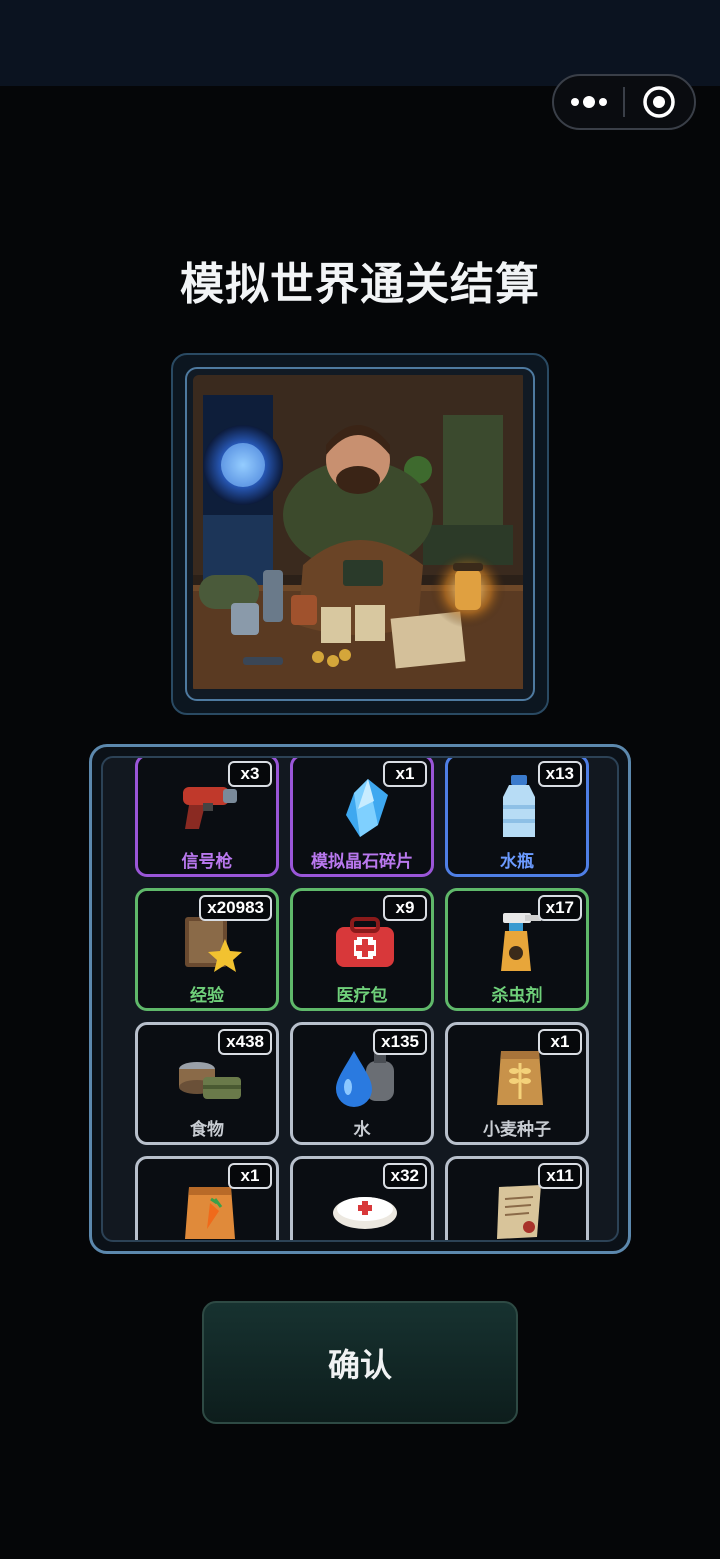 The width and height of the screenshot is (720, 1559). Describe the element at coordinates (235, 908) in the screenshot. I see `quantity-badge: x20983` at that location.